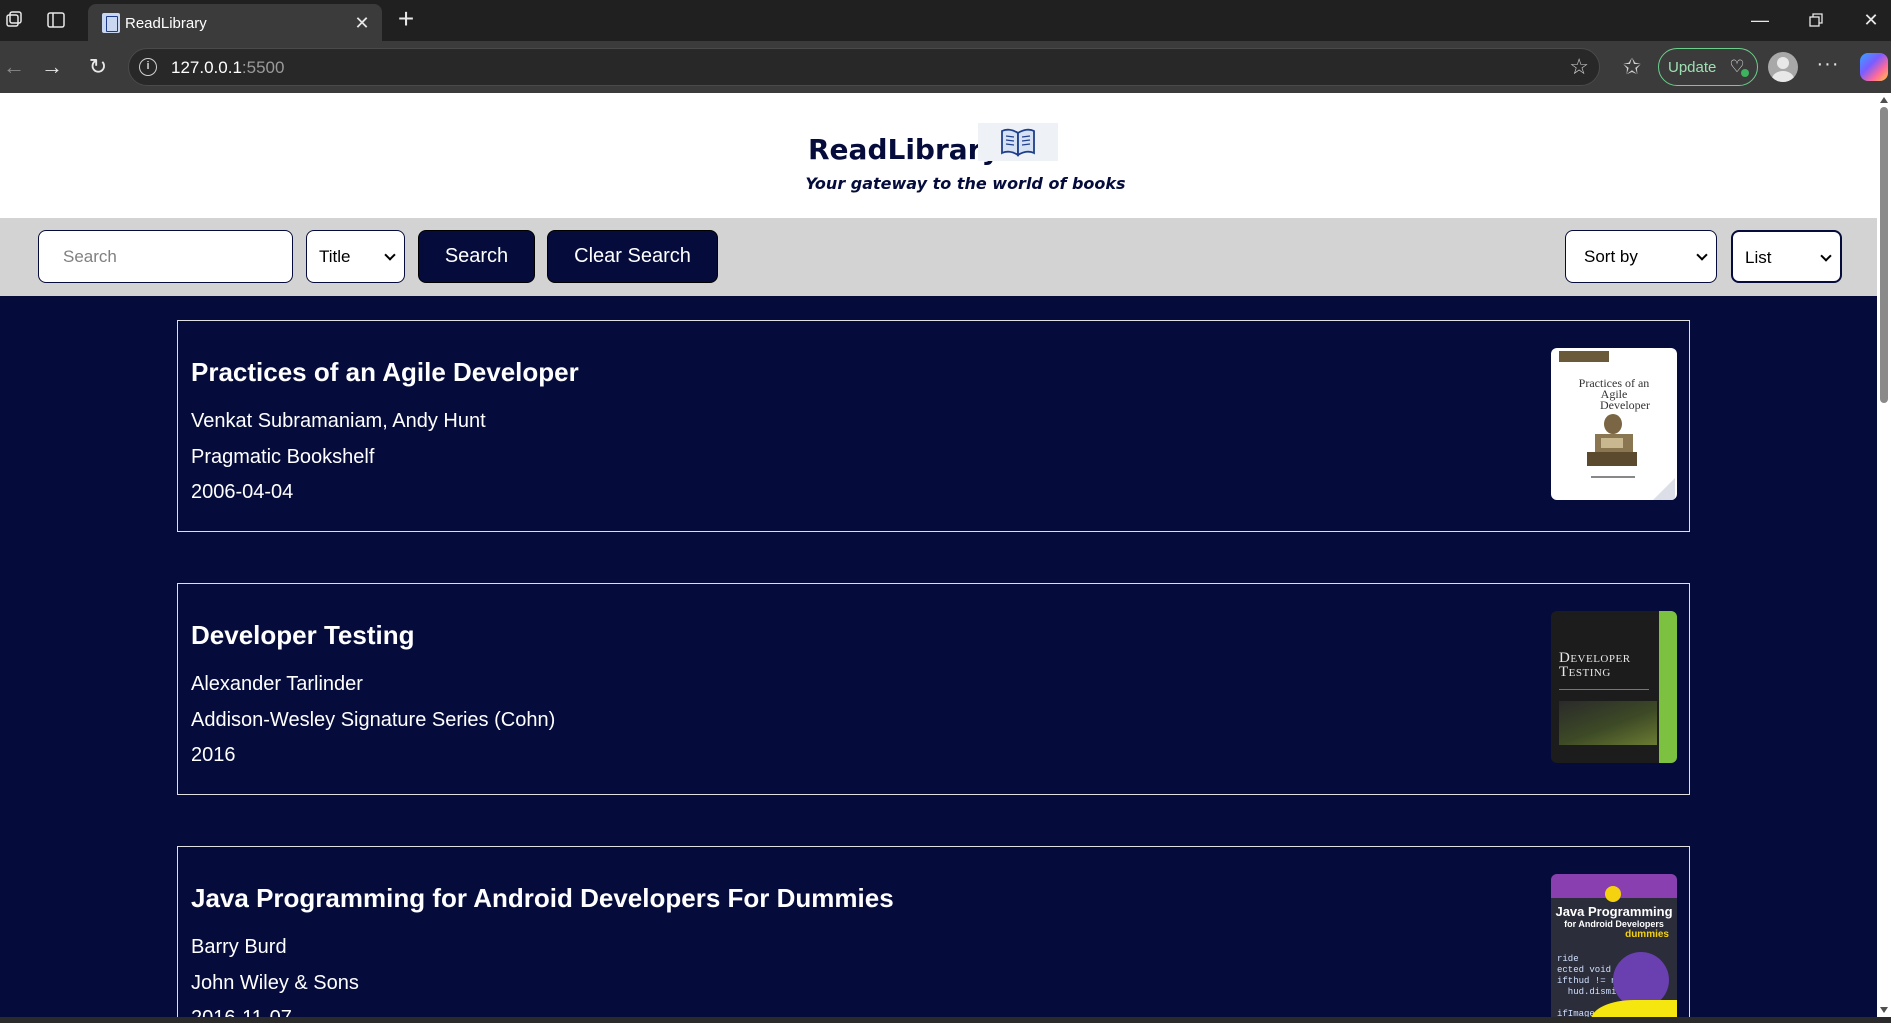 The width and height of the screenshot is (1891, 1023). What do you see at coordinates (14, 20) in the screenshot?
I see `workspaces-icon` at bounding box center [14, 20].